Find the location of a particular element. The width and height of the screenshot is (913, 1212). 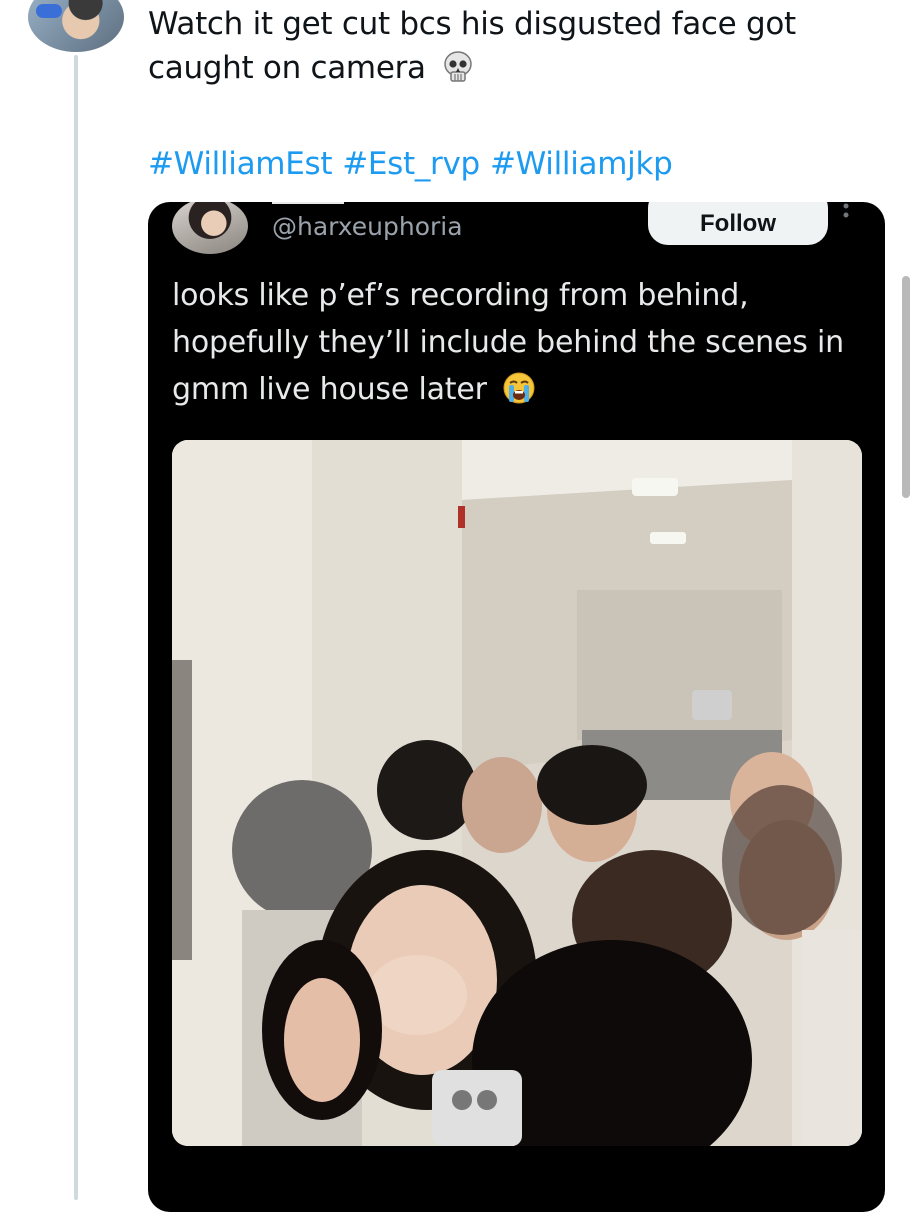

follow-button: Follow is located at coordinates (738, 223).